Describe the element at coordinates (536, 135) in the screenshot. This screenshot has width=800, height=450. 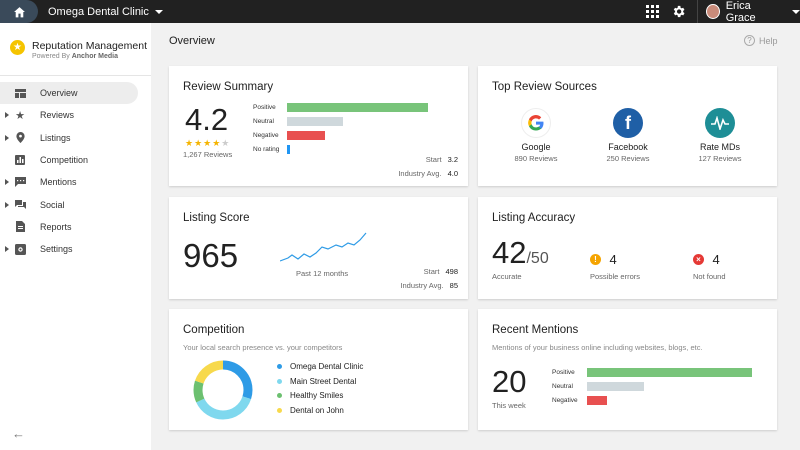
I see `source-google: Google 890 Reviews` at that location.